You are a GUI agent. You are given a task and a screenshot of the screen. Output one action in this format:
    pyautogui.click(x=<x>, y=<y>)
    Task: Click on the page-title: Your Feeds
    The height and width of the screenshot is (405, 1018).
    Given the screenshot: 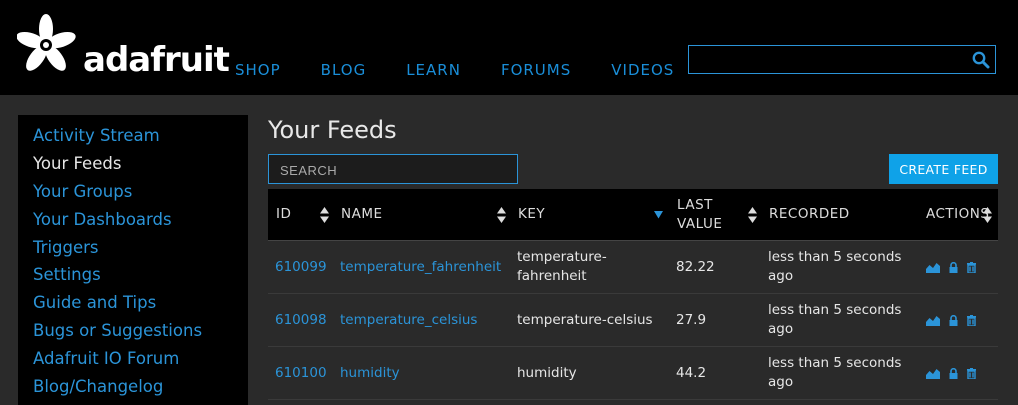 What is the action you would take?
    pyautogui.click(x=332, y=130)
    